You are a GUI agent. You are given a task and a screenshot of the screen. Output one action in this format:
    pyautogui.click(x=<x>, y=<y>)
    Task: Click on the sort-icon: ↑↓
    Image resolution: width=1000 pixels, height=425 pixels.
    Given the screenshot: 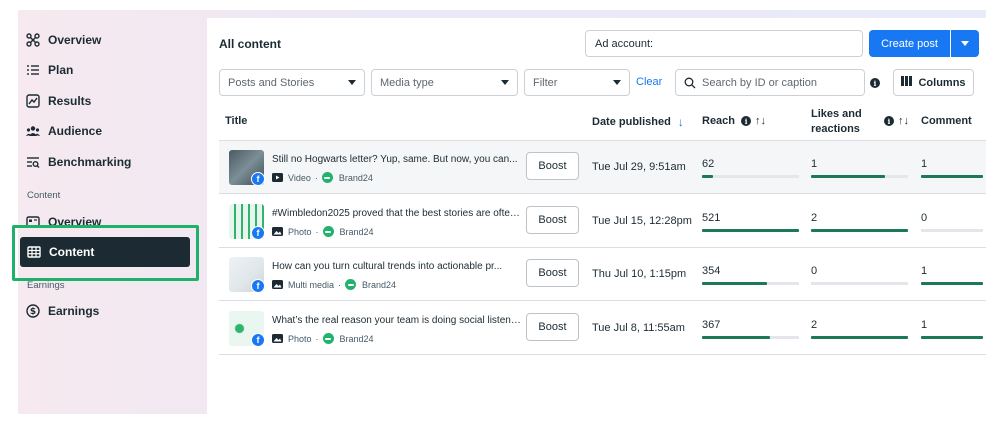 What is the action you would take?
    pyautogui.click(x=761, y=121)
    